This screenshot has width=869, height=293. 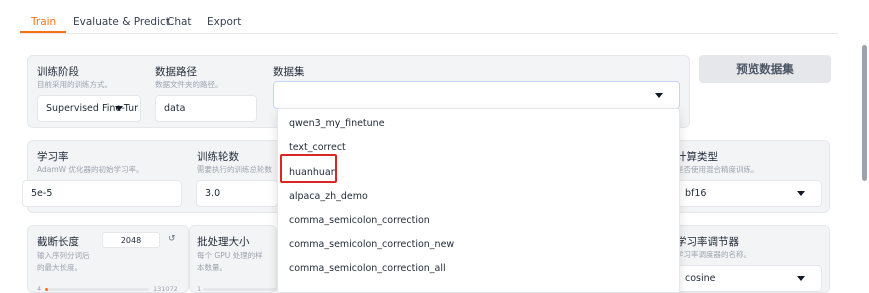 What do you see at coordinates (308, 168) in the screenshot?
I see `highlight-annotation-box` at bounding box center [308, 168].